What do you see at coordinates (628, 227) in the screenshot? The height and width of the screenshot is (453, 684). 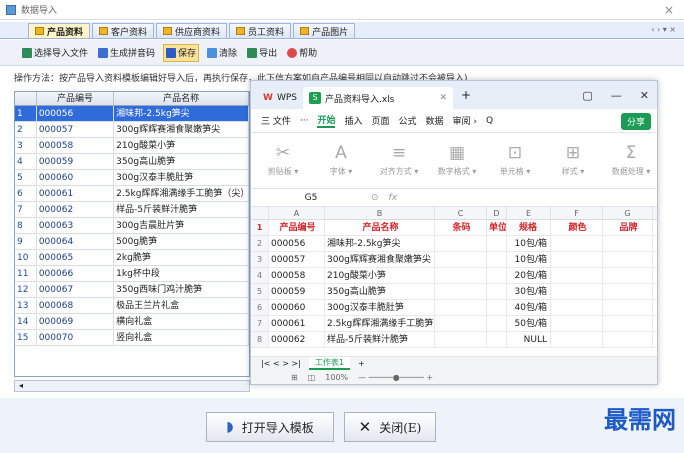 I see `sheet-cell: 品牌` at bounding box center [628, 227].